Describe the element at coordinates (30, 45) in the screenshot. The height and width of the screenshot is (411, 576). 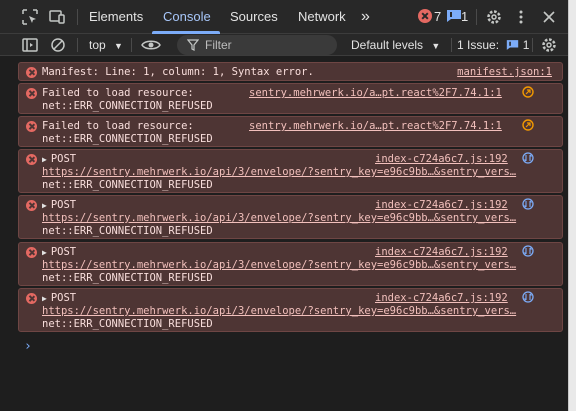
I see `sidebar-toggle-icon` at that location.